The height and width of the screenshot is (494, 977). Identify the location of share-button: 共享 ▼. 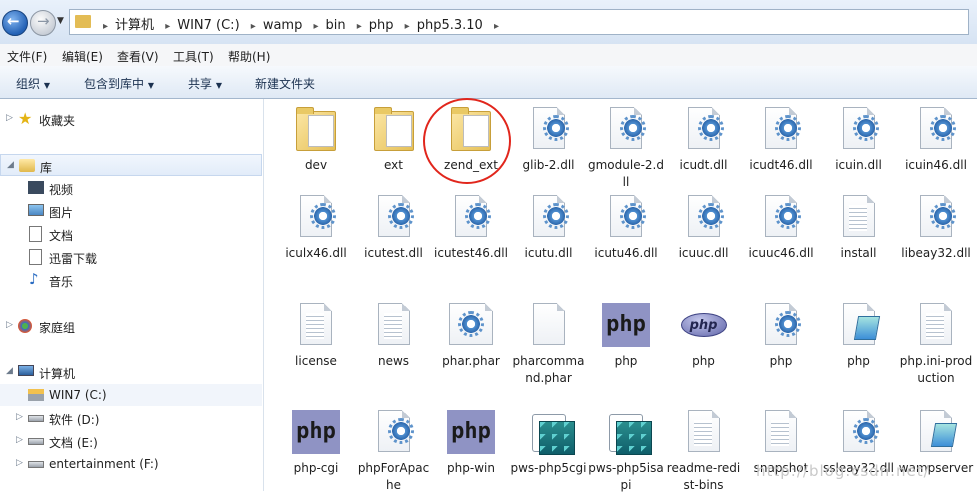
(205, 83).